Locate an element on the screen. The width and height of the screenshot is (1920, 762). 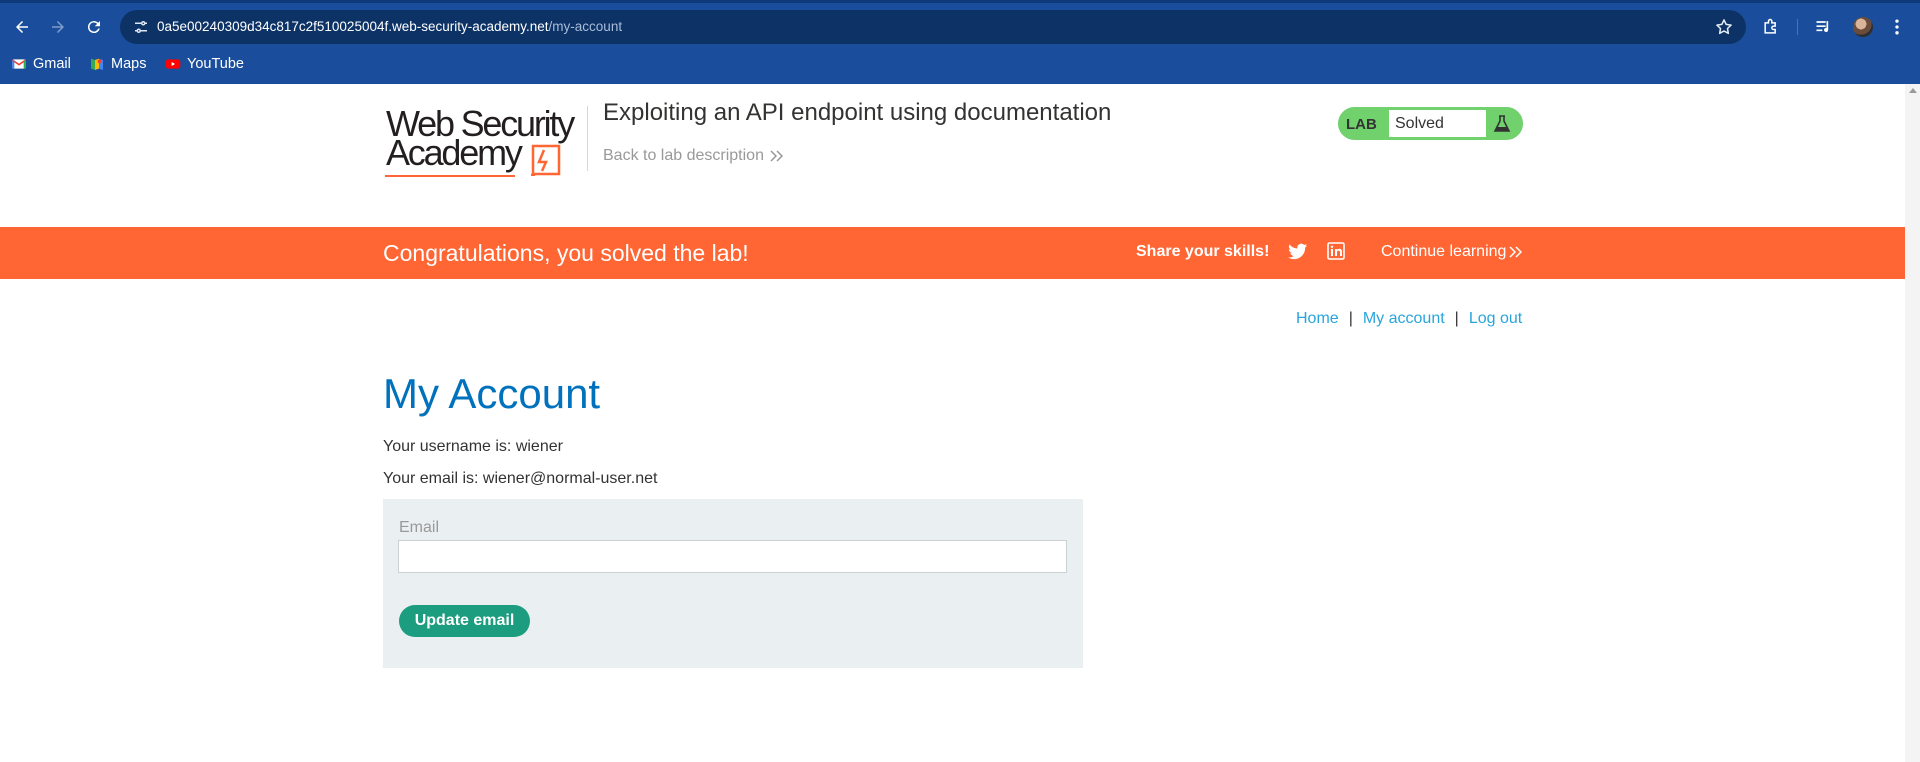
logo-text-line2: Academy is located at coordinates (454, 152).